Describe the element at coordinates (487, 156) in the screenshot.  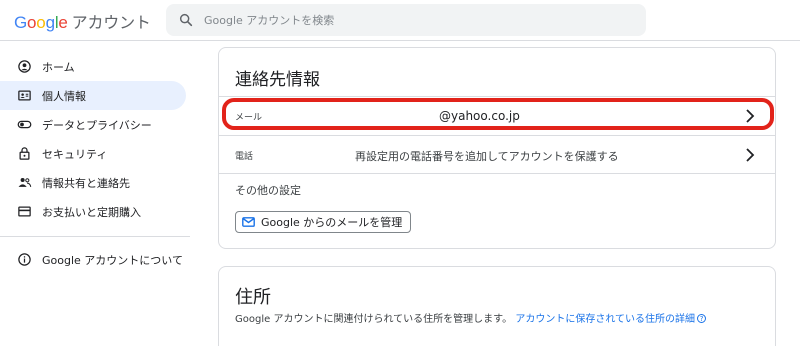
I see `phone-value: 再設定用の電話番号を追加してアカウントを保護する` at that location.